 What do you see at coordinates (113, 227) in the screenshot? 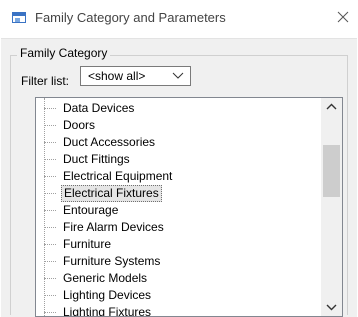
I see `category-item-label: Fire Alarm Devices` at bounding box center [113, 227].